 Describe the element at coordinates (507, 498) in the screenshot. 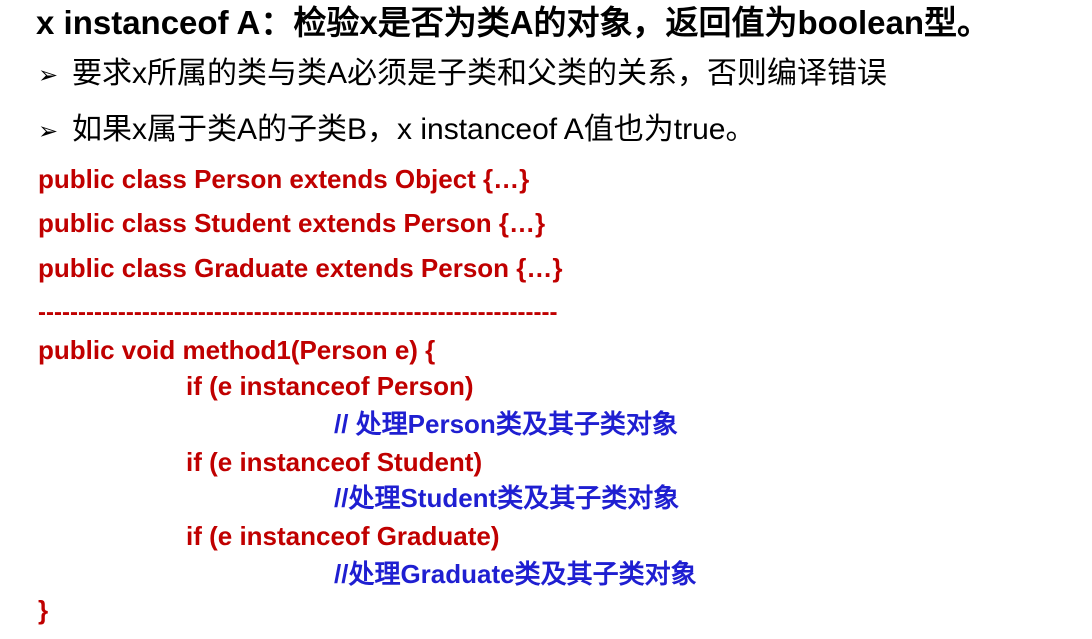

I see `code-comment-student: //处理Student类及其子类对象` at that location.